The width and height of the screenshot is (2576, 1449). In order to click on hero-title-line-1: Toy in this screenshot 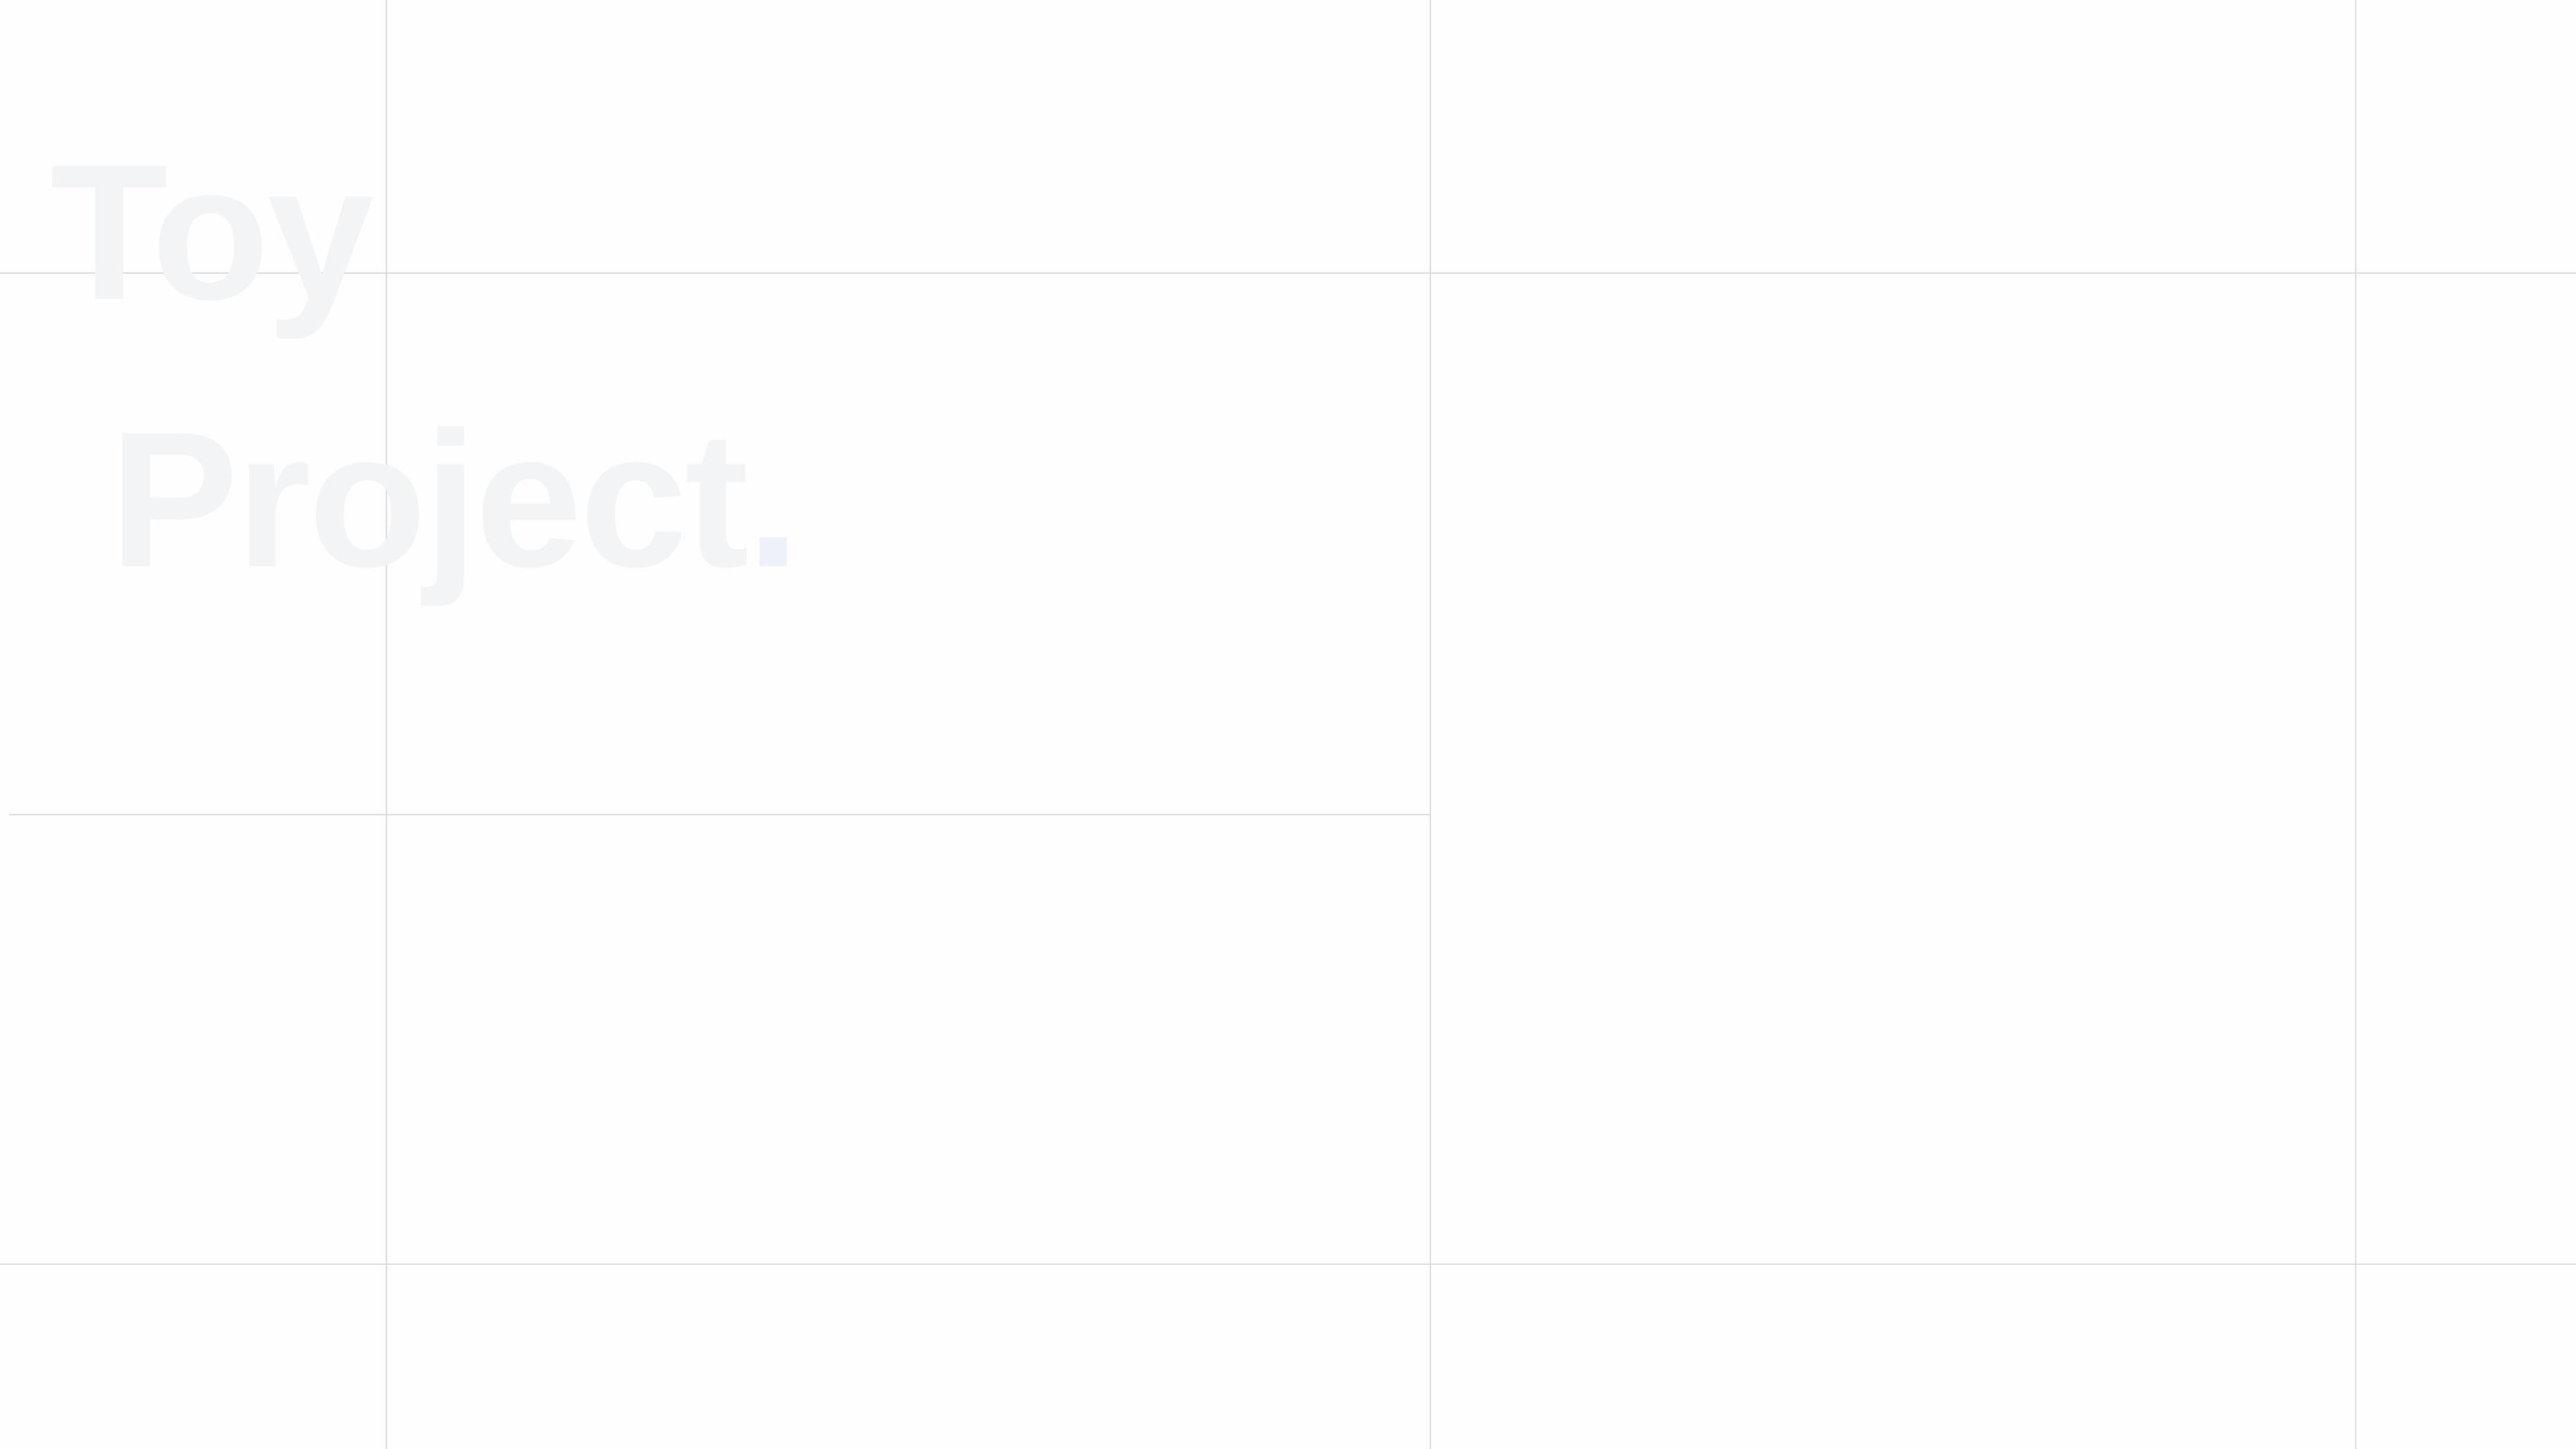, I will do `click(212, 232)`.